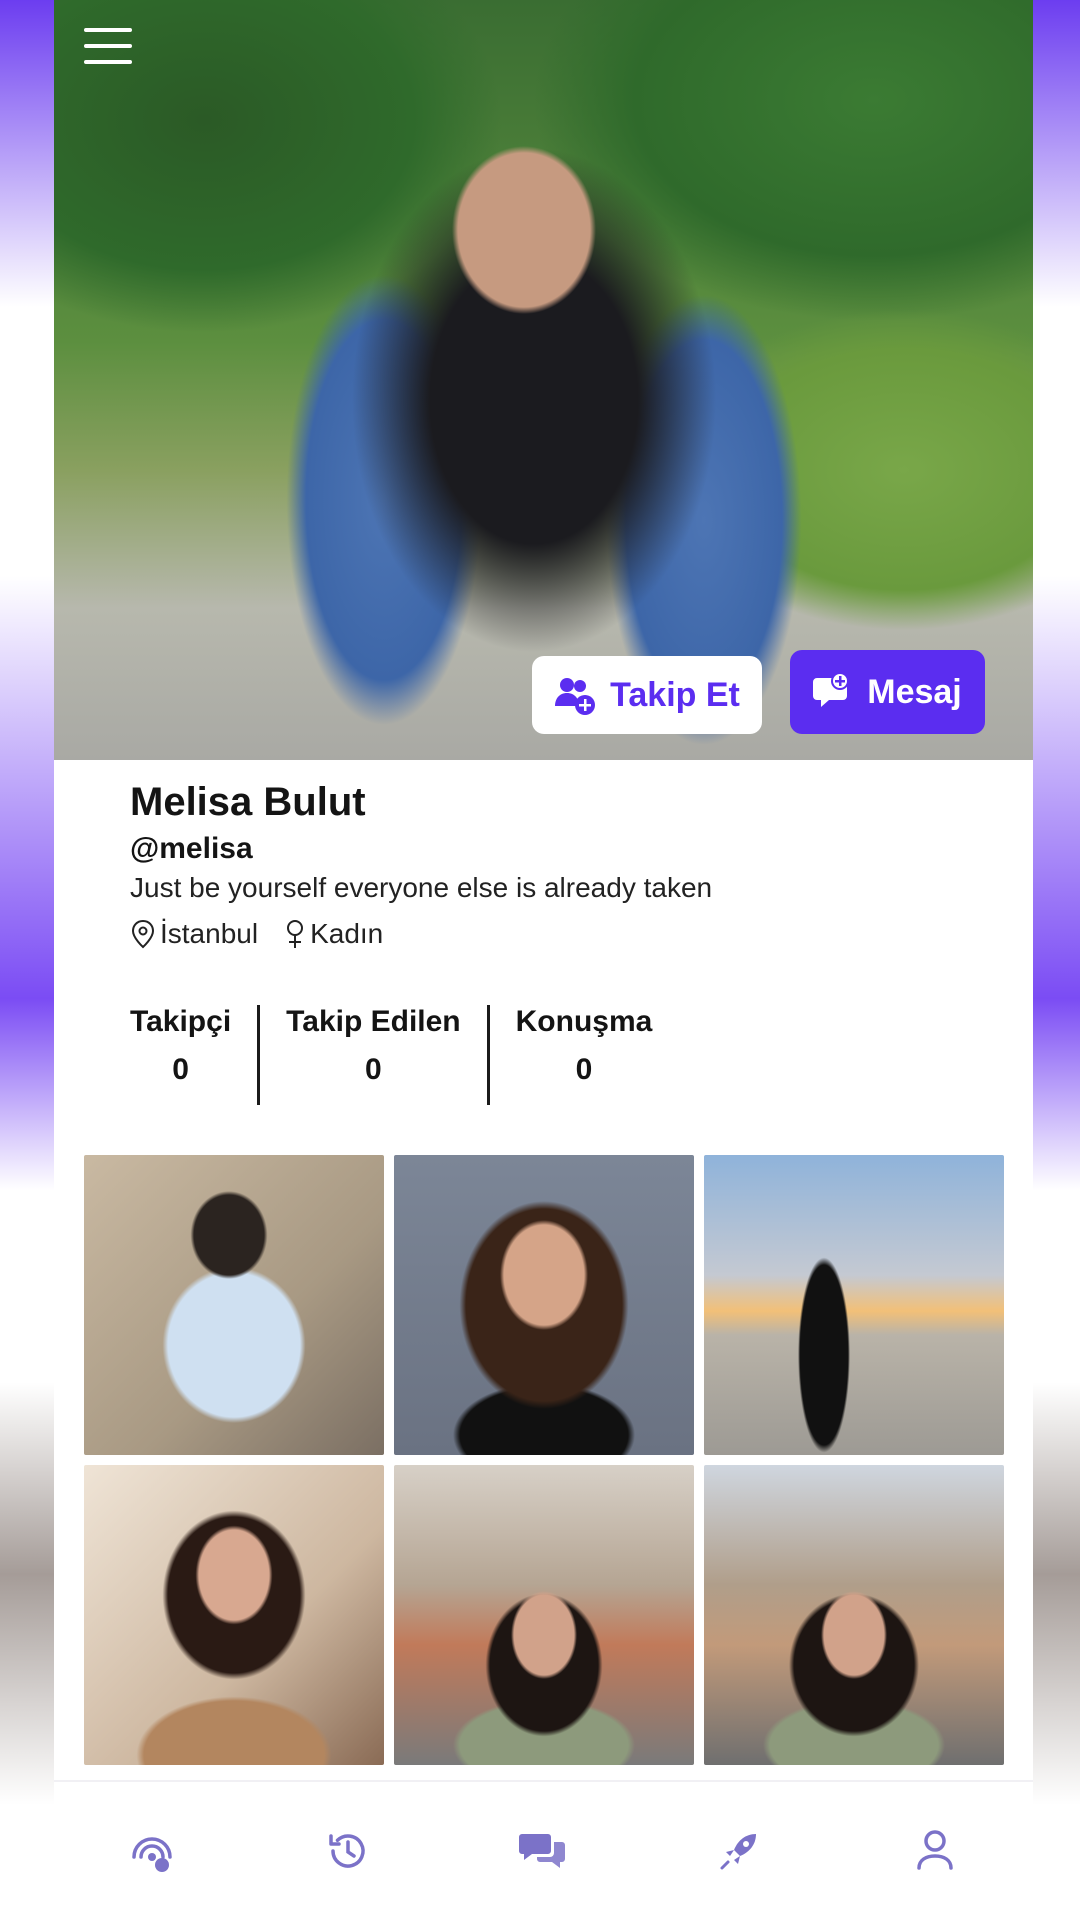  Describe the element at coordinates (831, 689) in the screenshot. I see `message-icon` at that location.